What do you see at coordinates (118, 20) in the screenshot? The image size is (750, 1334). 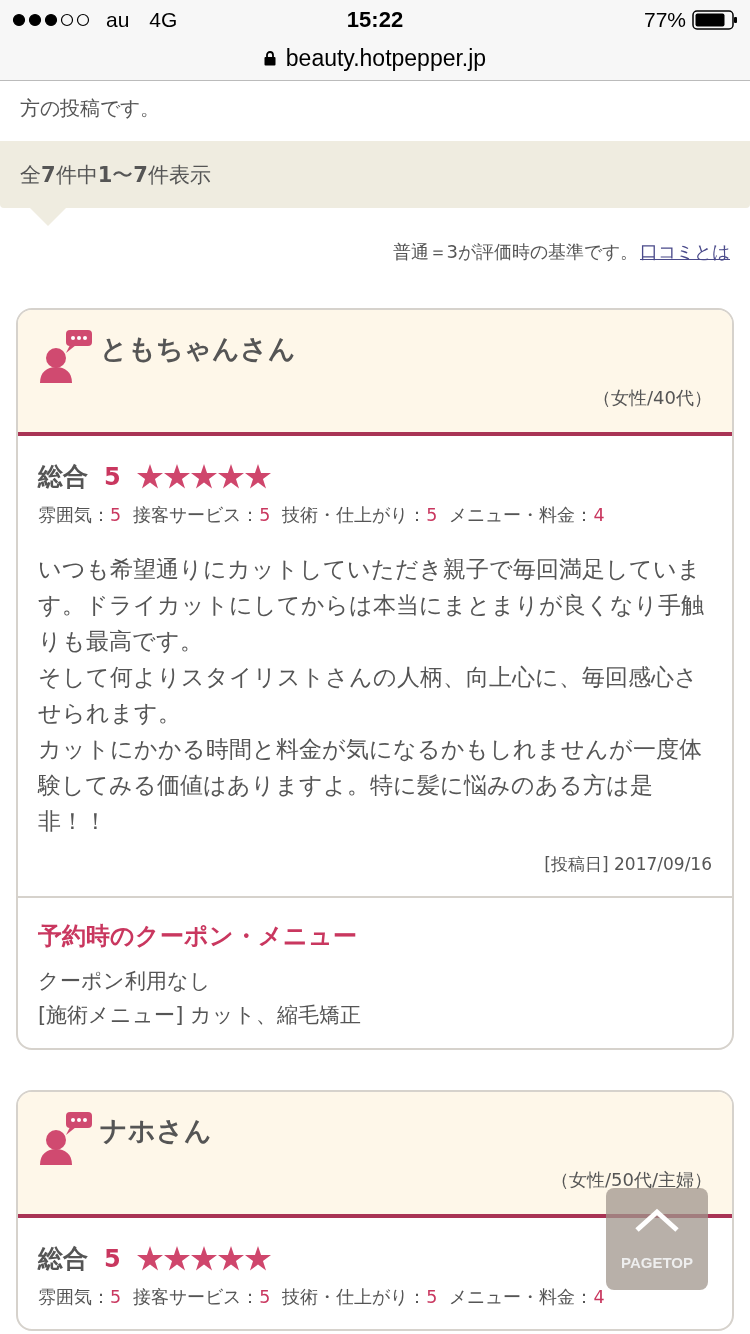 I see `carrier-name: au` at bounding box center [118, 20].